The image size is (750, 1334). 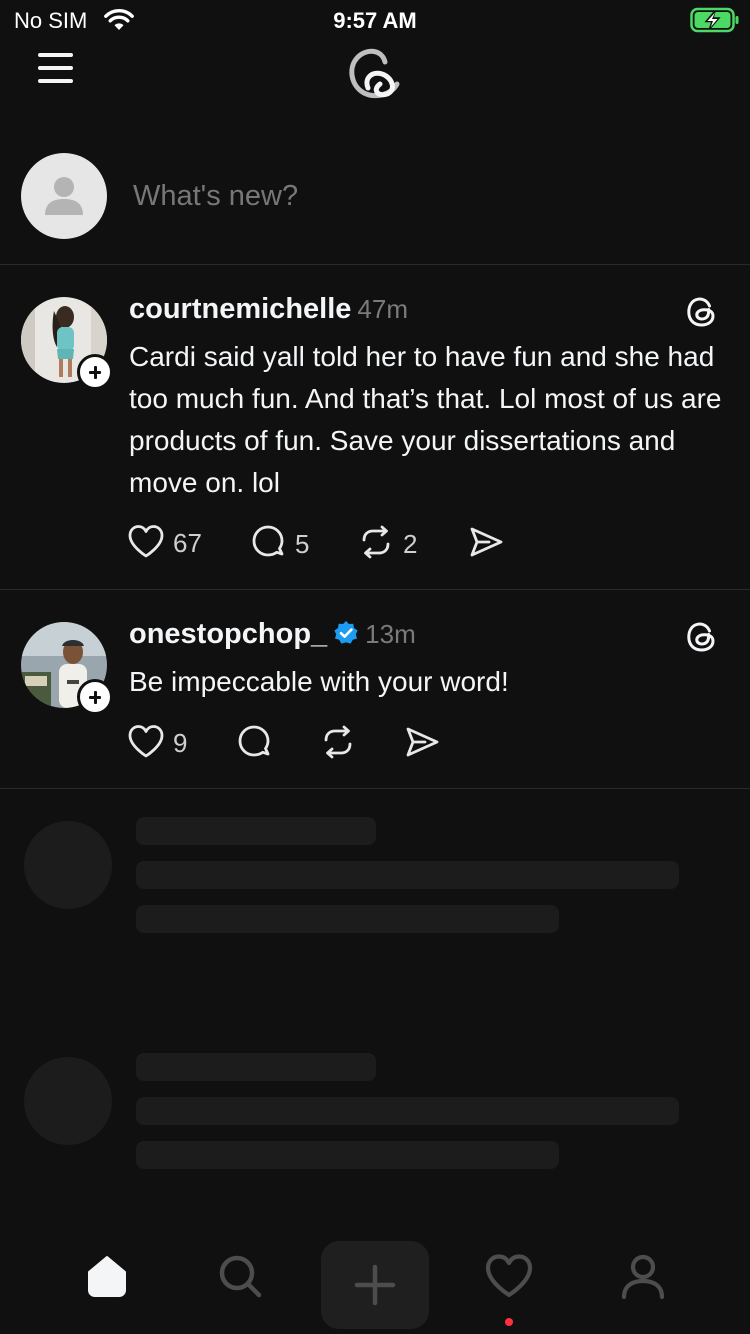 What do you see at coordinates (107, 1276) in the screenshot?
I see `home-icon` at bounding box center [107, 1276].